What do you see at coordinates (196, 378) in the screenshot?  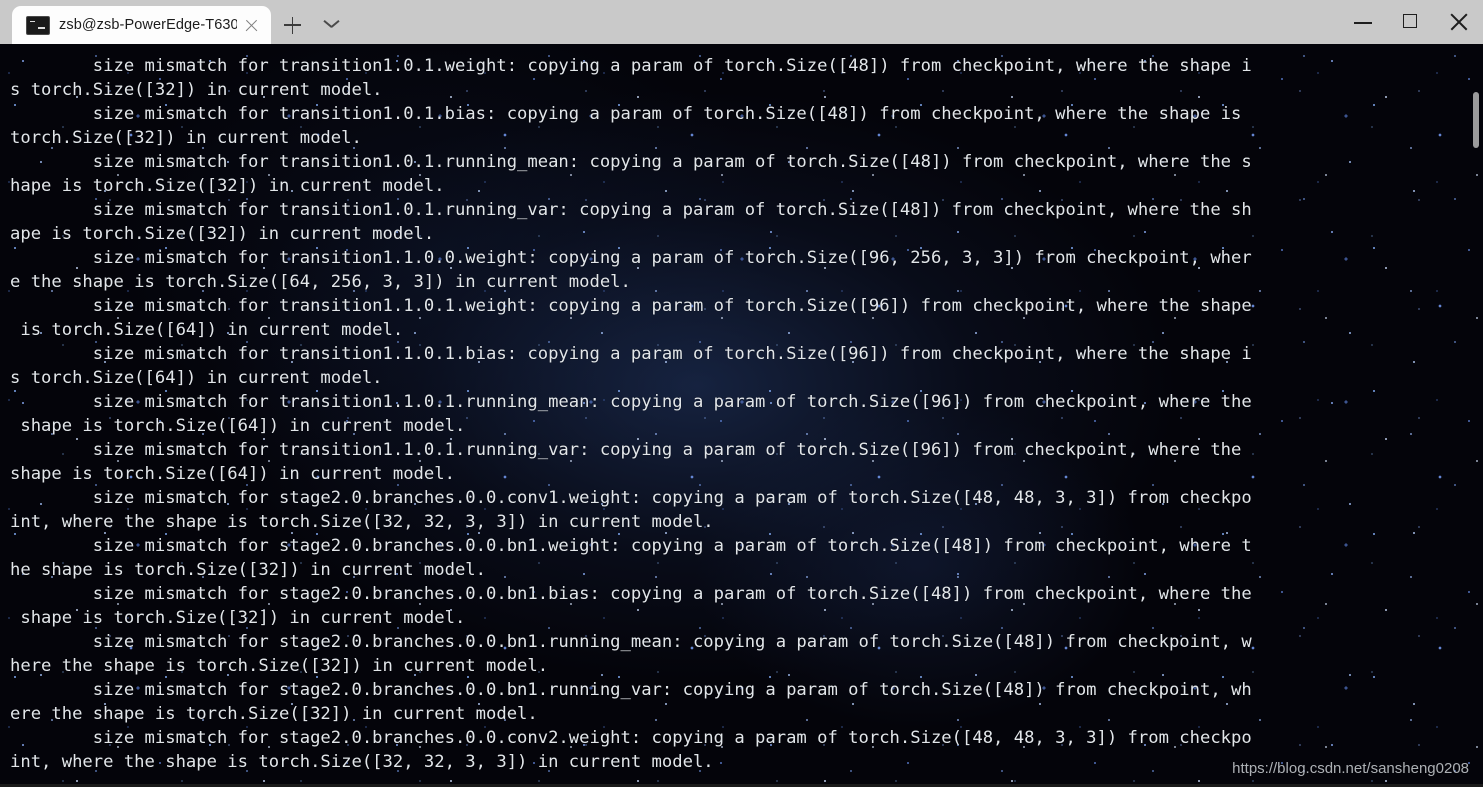 I see `terminal-line: s torch.Size([64]) in current model.` at bounding box center [196, 378].